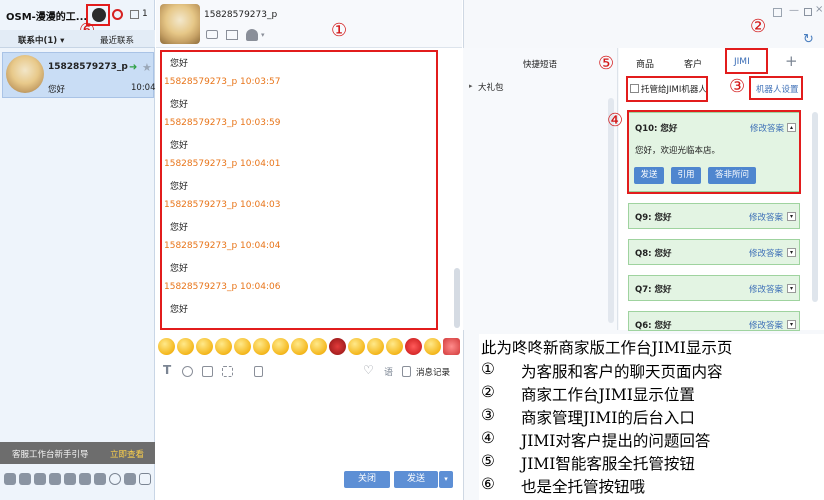 Image resolution: width=824 pixels, height=500 pixels. Describe the element at coordinates (130, 479) in the screenshot. I see `list-icon` at that location.